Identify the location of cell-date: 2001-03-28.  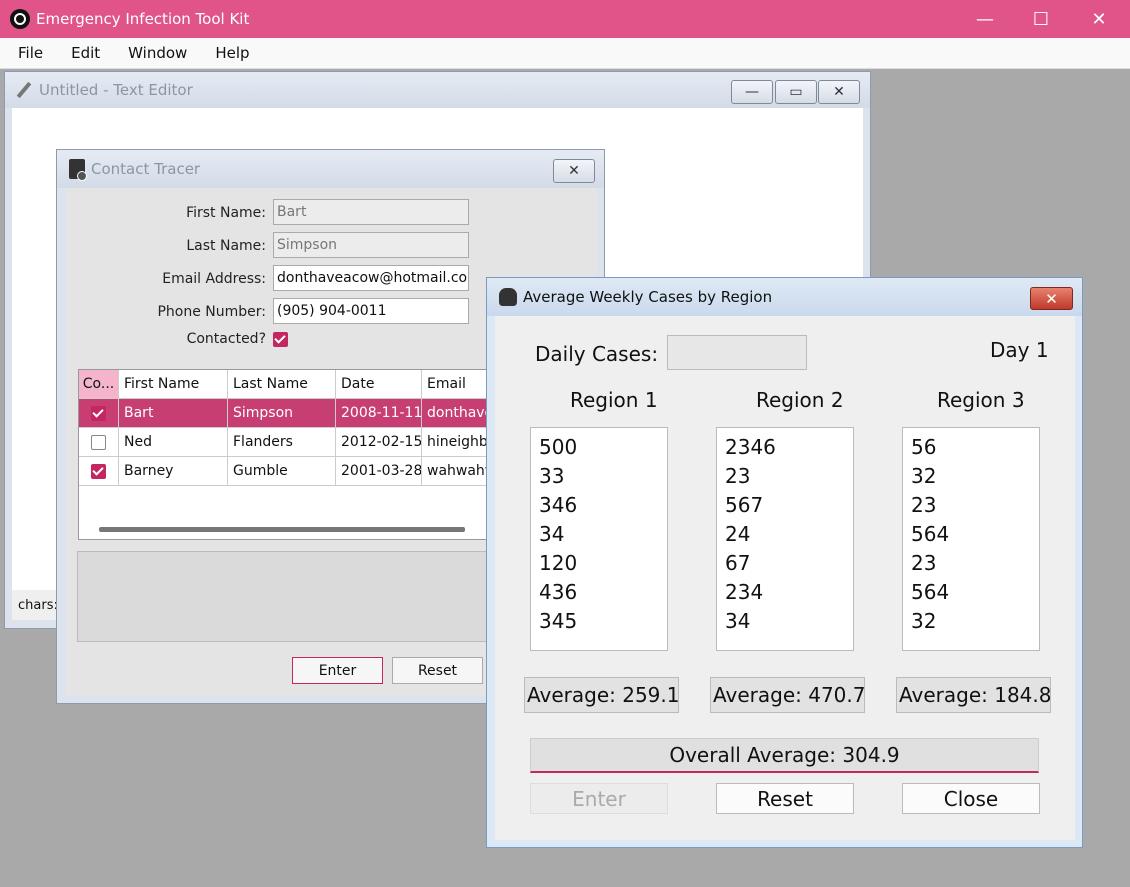
(379, 471).